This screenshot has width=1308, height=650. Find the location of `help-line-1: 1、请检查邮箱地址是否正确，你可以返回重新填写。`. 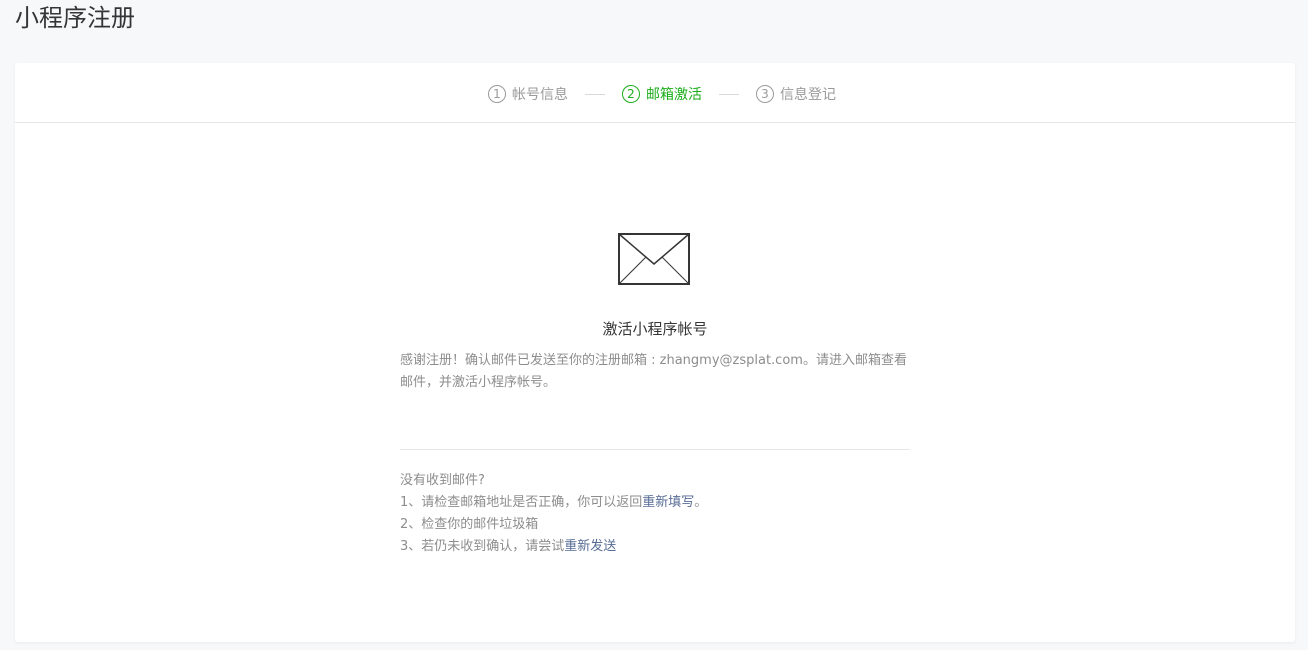

help-line-1: 1、请检查邮箱地址是否正确，你可以返回重新填写。 is located at coordinates (655, 503).